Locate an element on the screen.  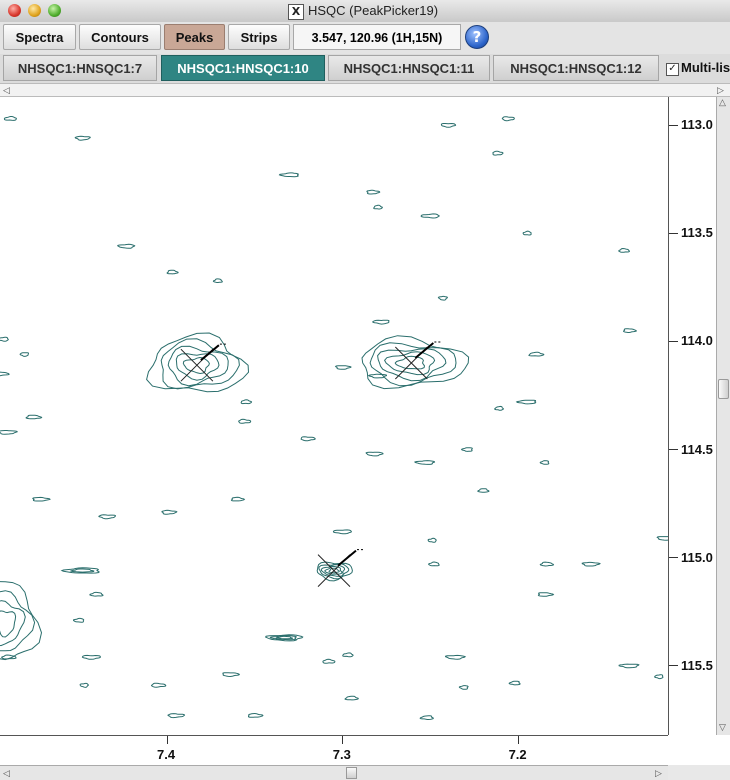
minimize-window-button is located at coordinates (34, 10).